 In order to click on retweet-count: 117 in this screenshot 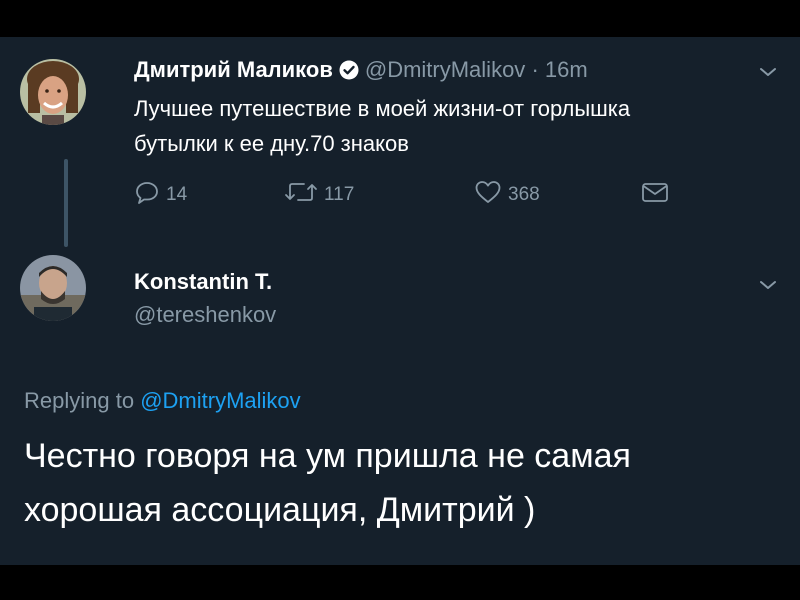, I will do `click(339, 194)`.